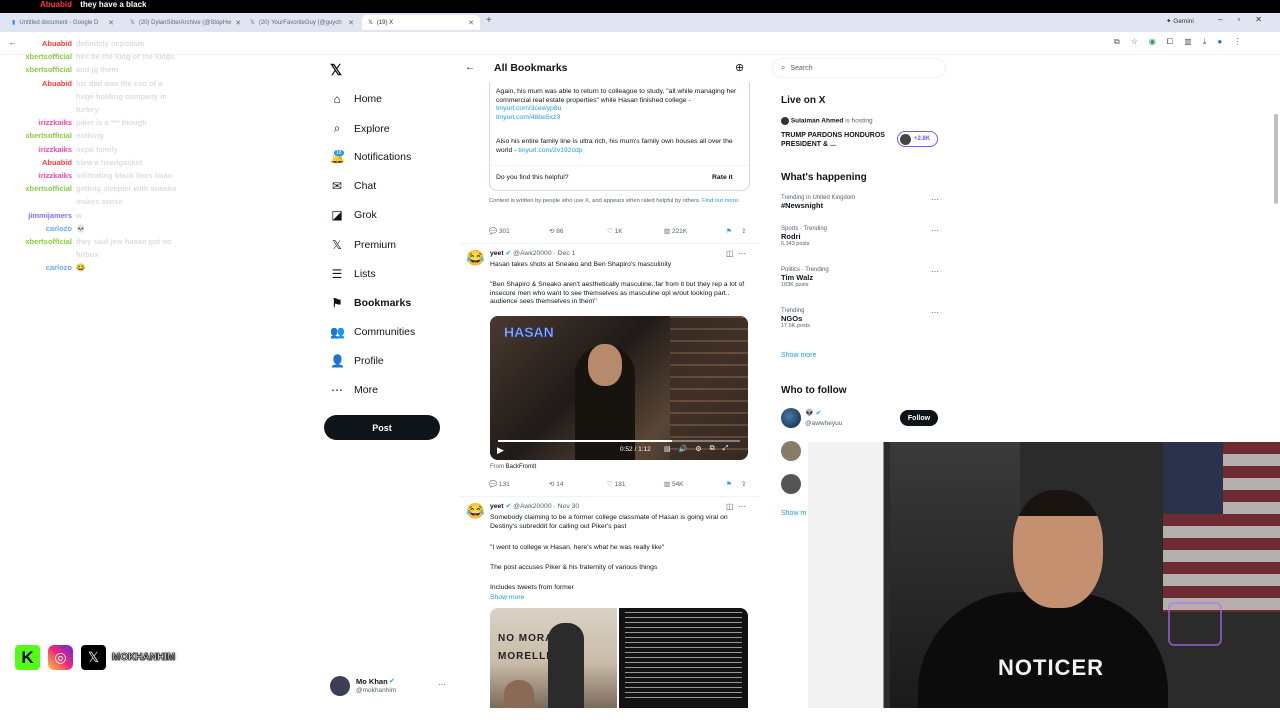 The width and height of the screenshot is (1280, 720). I want to click on views-button: ▥ 221K, so click(695, 231).